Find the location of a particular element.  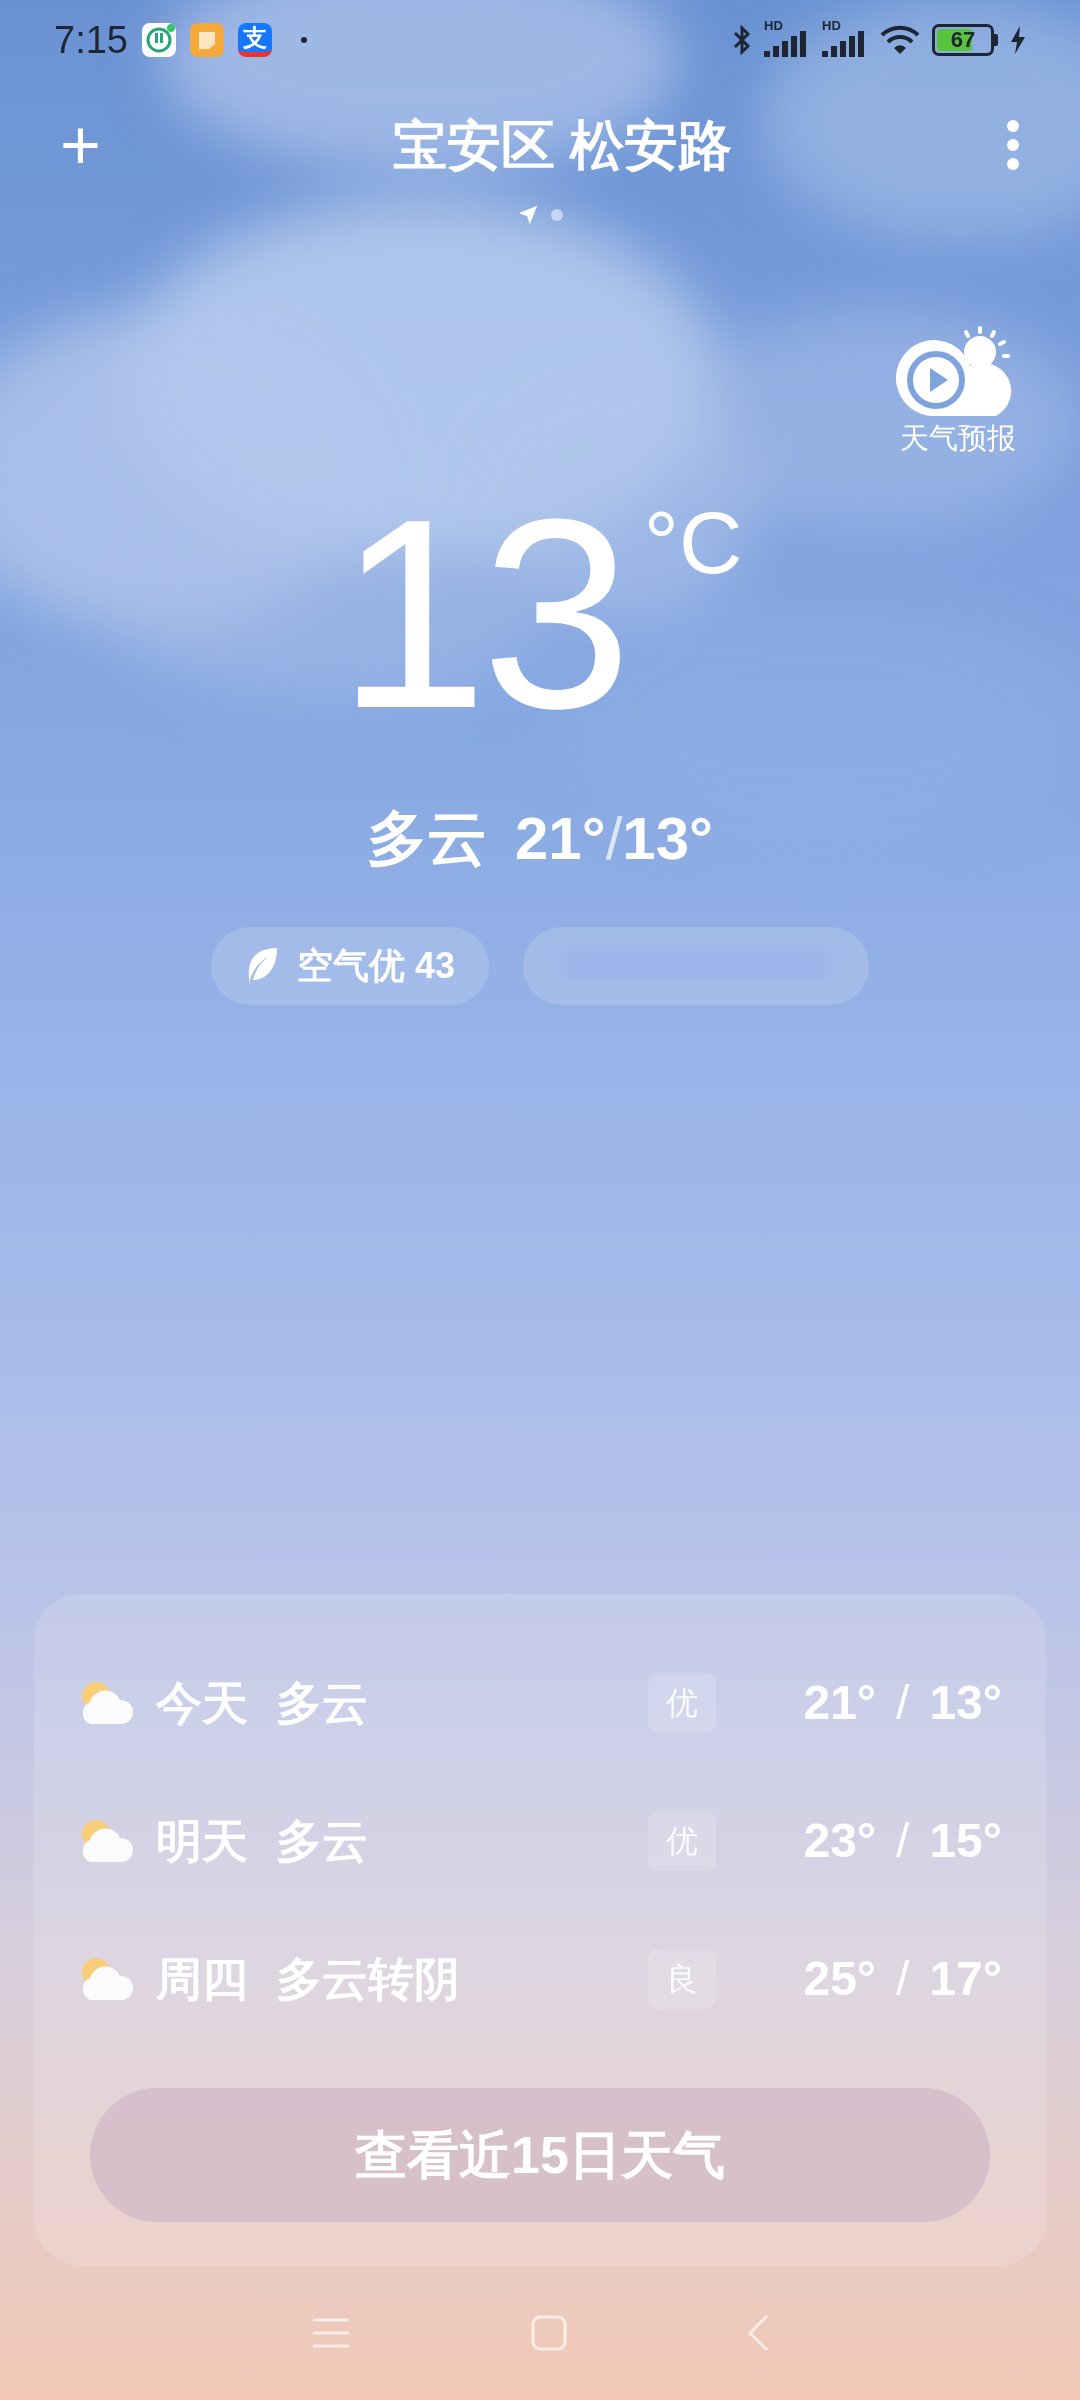

weather-video-label: 天气预报 is located at coordinates (958, 438).